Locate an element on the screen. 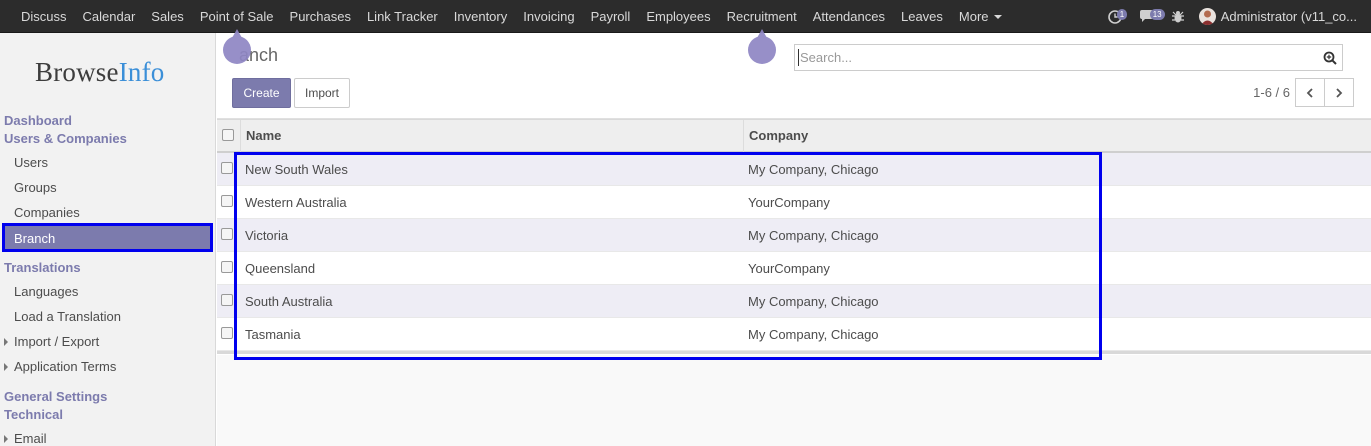 The height and width of the screenshot is (446, 1371). debug-button is located at coordinates (1178, 16).